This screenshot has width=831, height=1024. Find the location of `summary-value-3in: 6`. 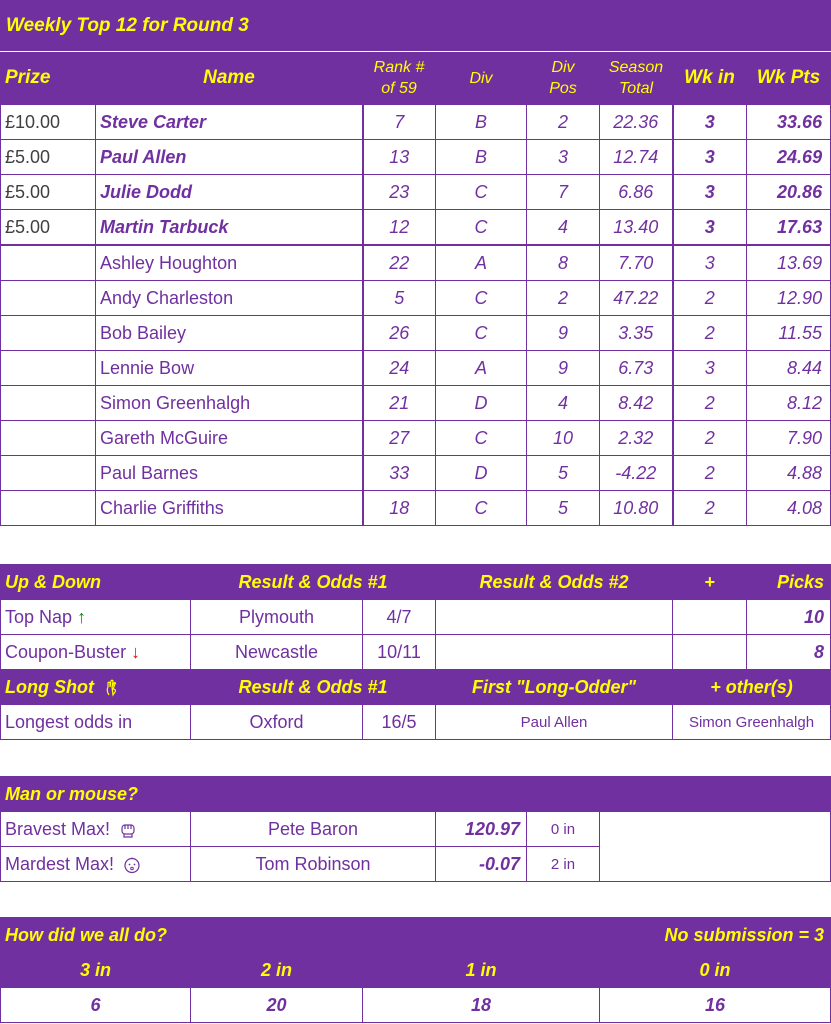

summary-value-3in: 6 is located at coordinates (95, 1005).